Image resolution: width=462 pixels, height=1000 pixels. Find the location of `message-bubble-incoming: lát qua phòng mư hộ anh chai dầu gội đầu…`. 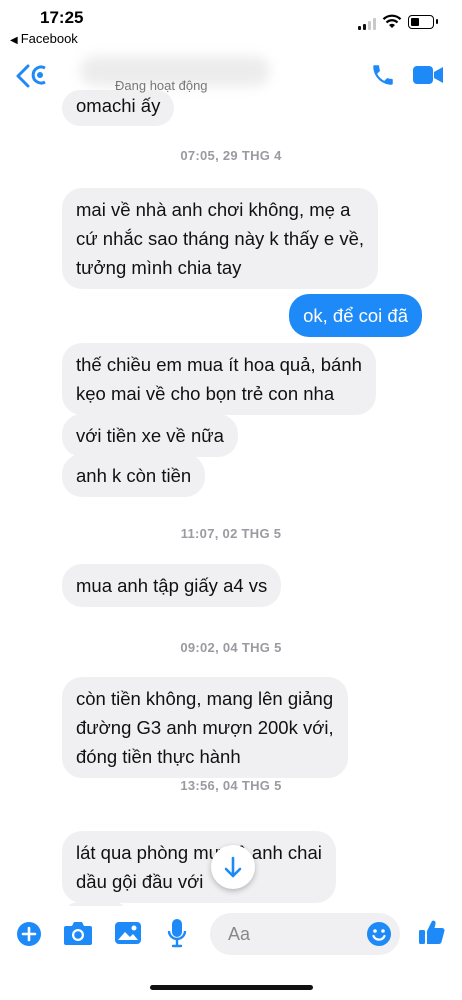

message-bubble-incoming: lát qua phòng mư hộ anh chai dầu gội đầu… is located at coordinates (199, 867).